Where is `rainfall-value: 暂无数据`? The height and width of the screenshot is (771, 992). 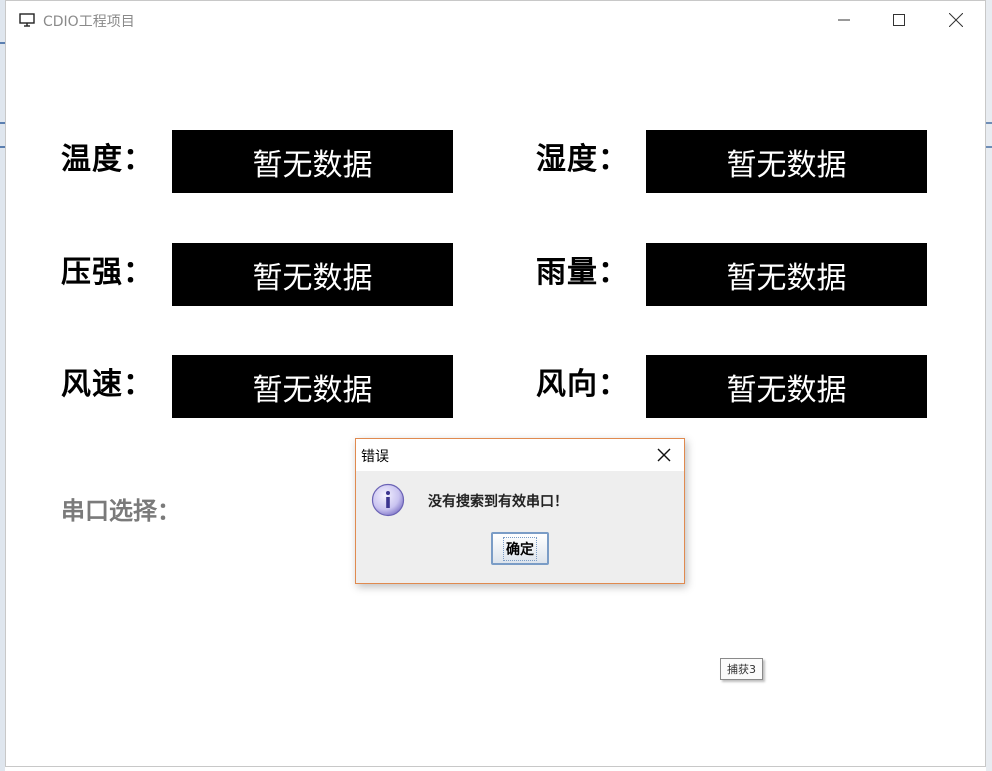 rainfall-value: 暂无数据 is located at coordinates (786, 274).